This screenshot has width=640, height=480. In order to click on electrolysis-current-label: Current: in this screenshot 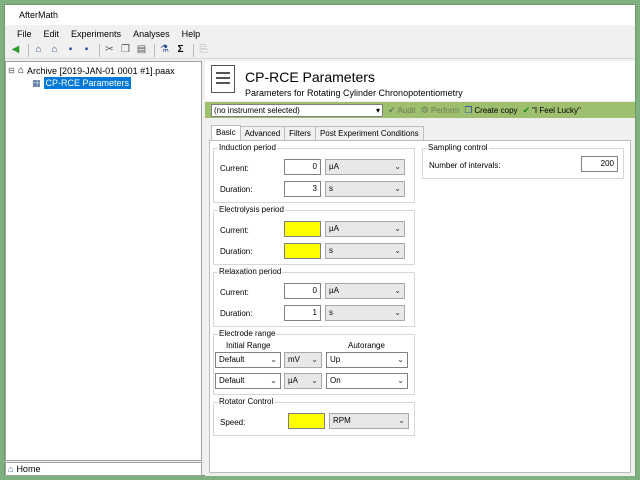, I will do `click(234, 230)`.